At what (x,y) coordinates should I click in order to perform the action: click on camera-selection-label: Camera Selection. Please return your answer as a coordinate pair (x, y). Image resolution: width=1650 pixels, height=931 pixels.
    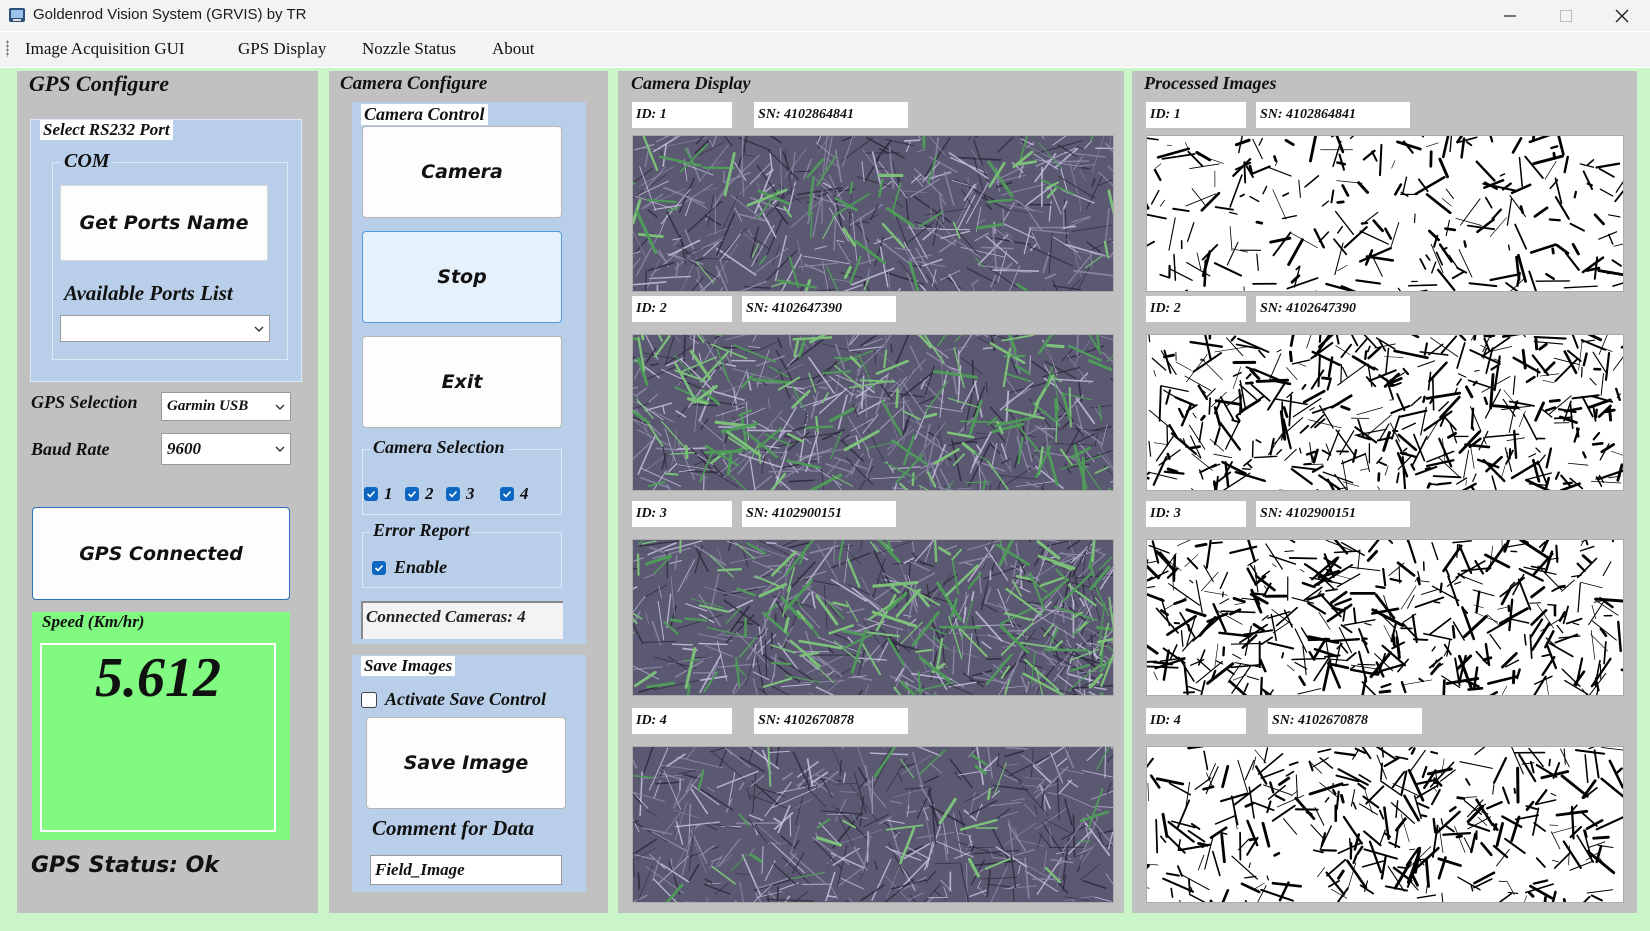
    Looking at the image, I should click on (439, 447).